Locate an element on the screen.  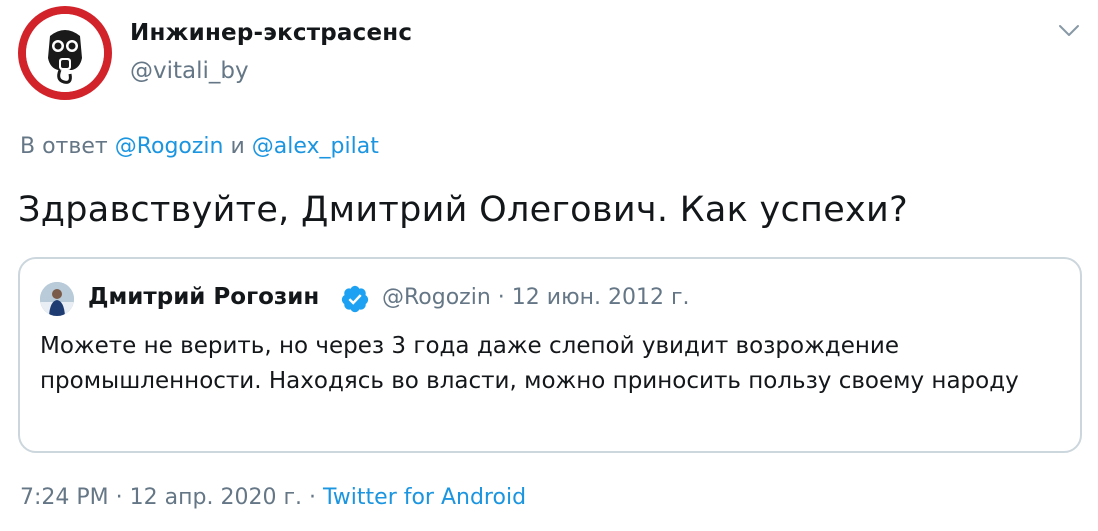
reply-to-line: В ответ @Rogozin и @alex_pilat is located at coordinates (199, 146).